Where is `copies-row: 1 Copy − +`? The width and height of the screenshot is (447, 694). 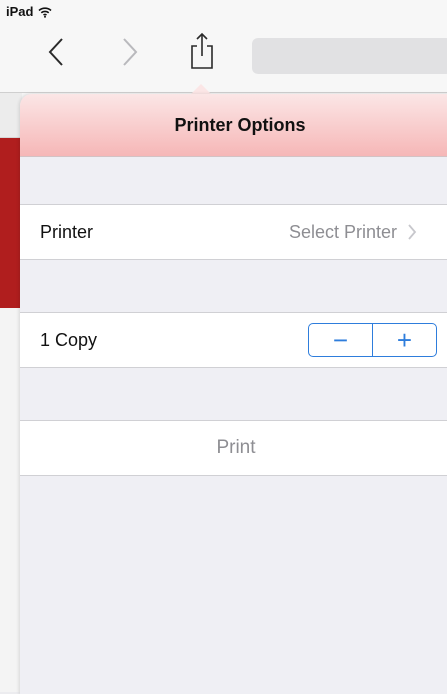
copies-row: 1 Copy − + is located at coordinates (233, 340).